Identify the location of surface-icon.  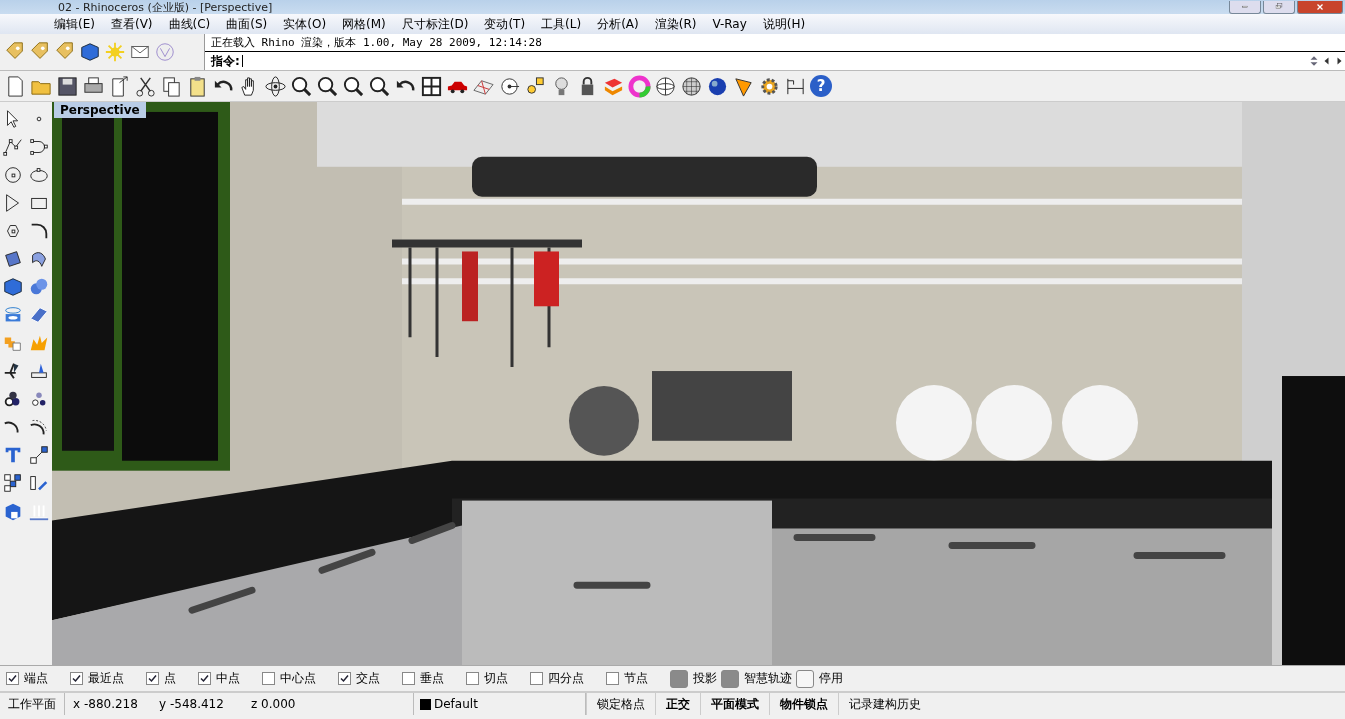
(13, 259).